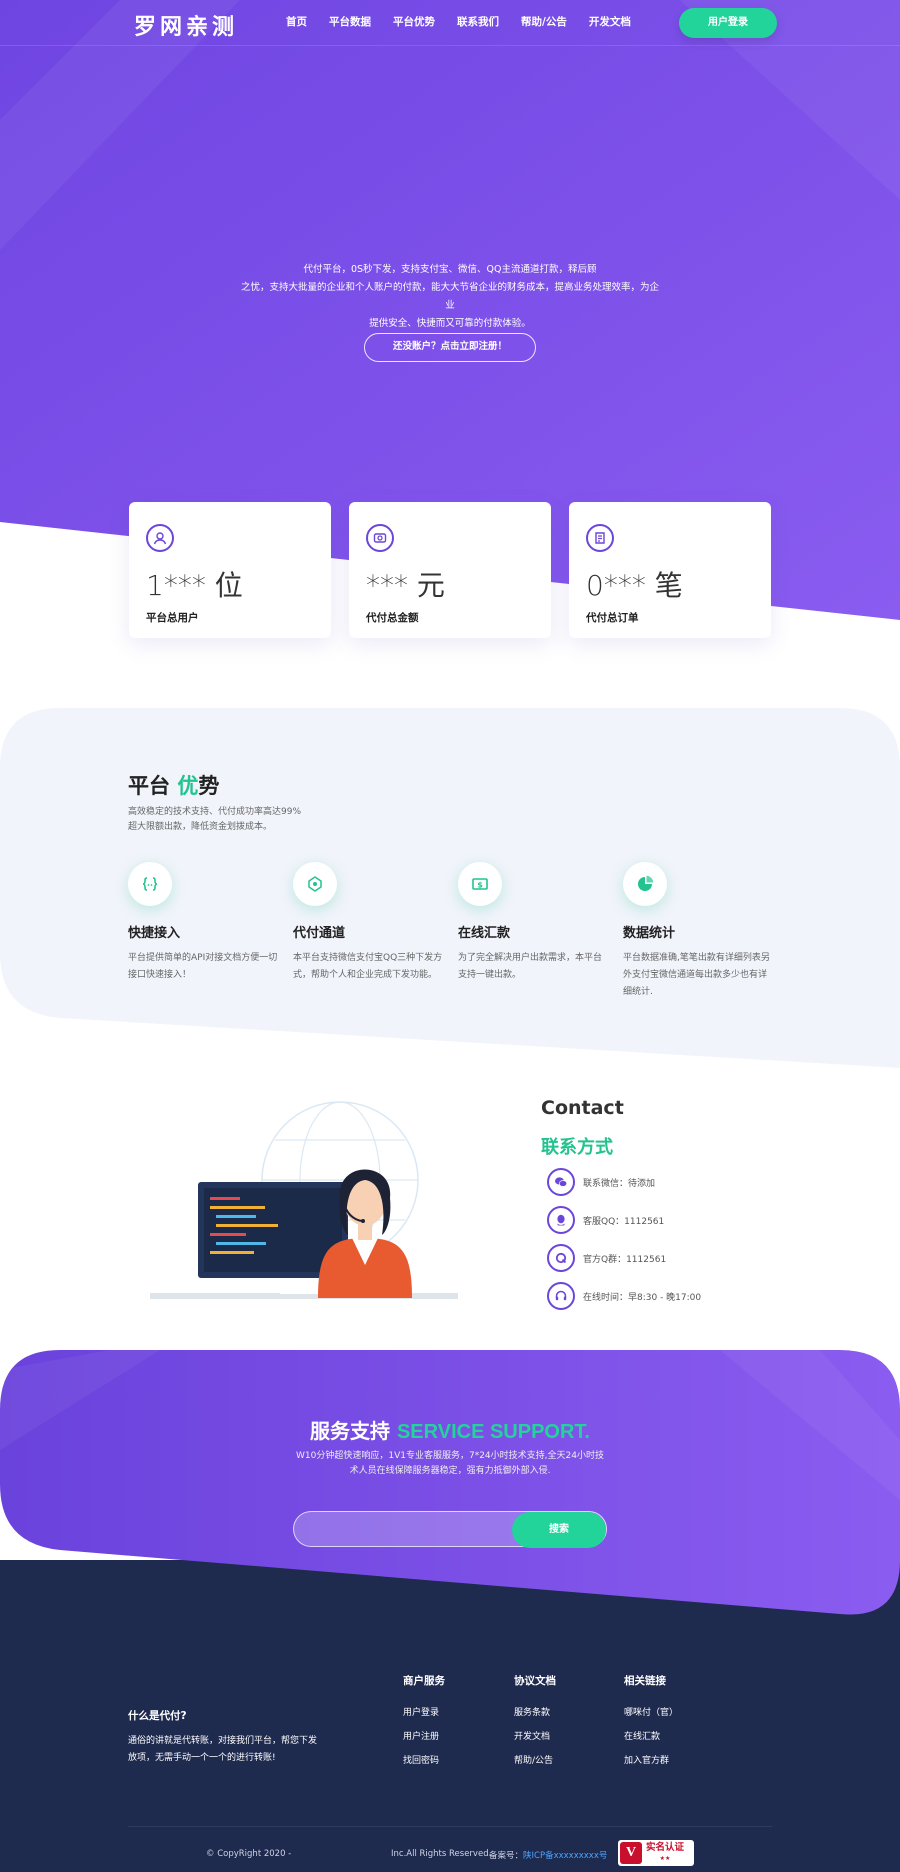 The width and height of the screenshot is (900, 1872). I want to click on stat-label: 代付总金额, so click(392, 618).